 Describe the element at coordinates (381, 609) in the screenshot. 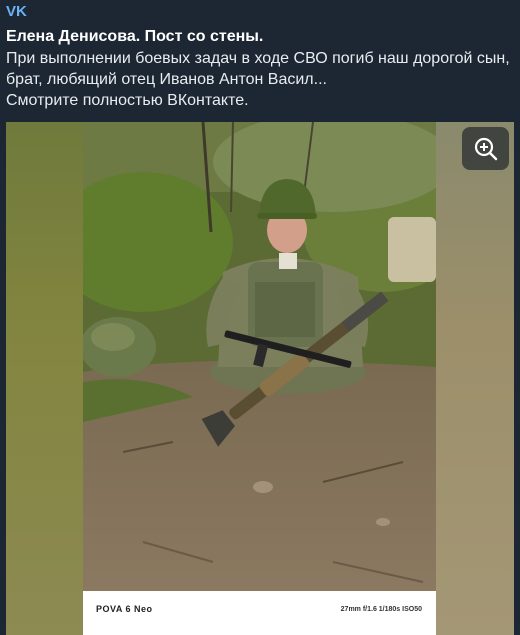

I see `camera-settings: 27mm f/1.6 1/180s ISO50` at that location.